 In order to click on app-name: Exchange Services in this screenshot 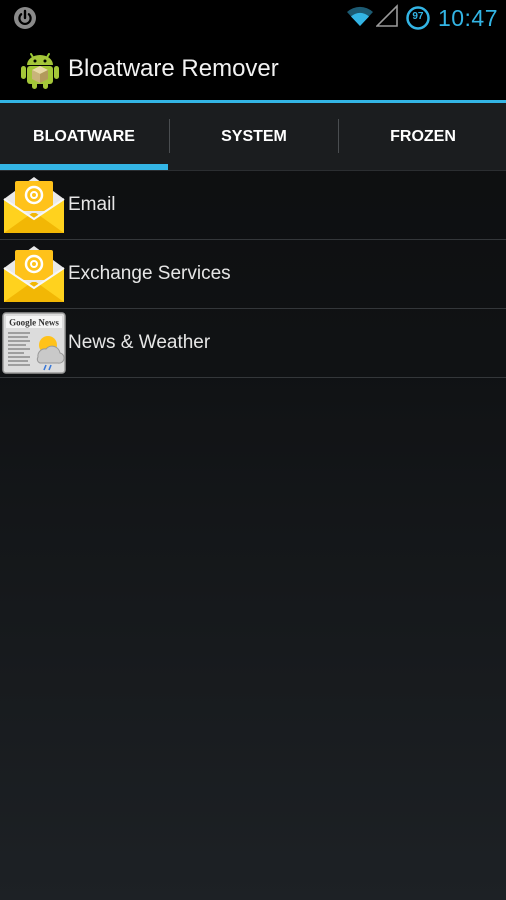, I will do `click(149, 273)`.